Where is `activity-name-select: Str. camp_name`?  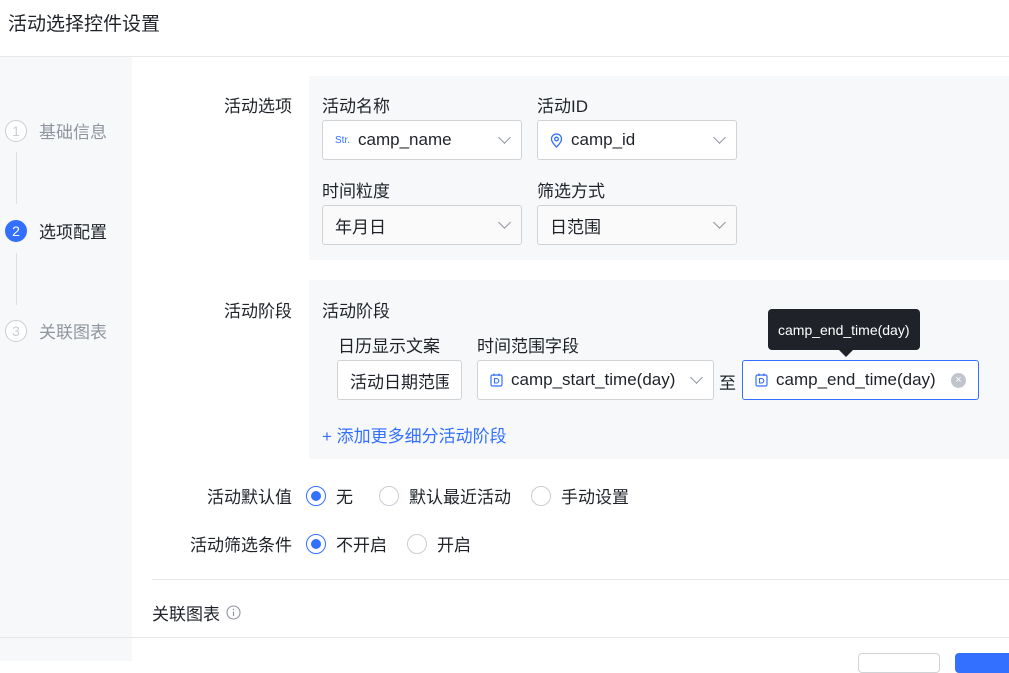
activity-name-select: Str. camp_name is located at coordinates (422, 140).